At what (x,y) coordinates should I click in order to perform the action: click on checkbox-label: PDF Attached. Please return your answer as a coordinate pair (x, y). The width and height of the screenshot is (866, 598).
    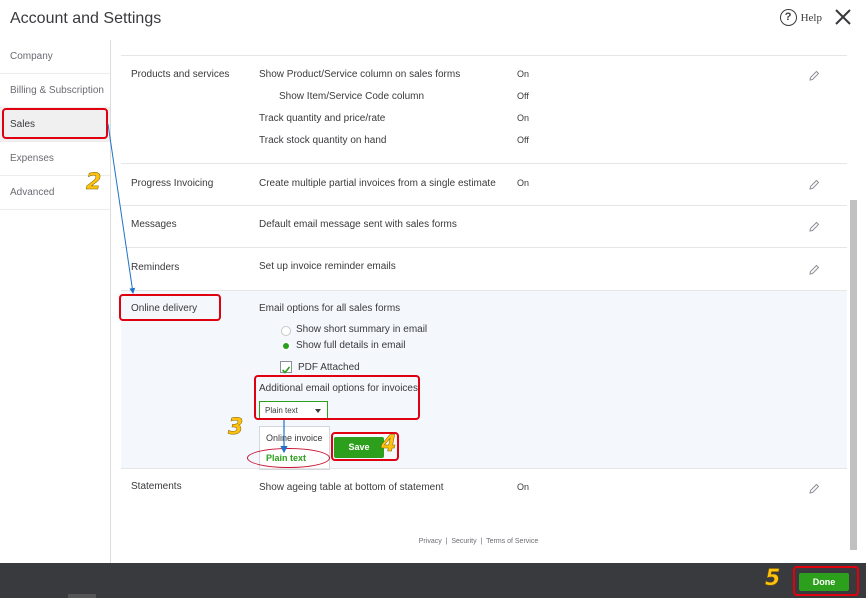
    Looking at the image, I should click on (329, 367).